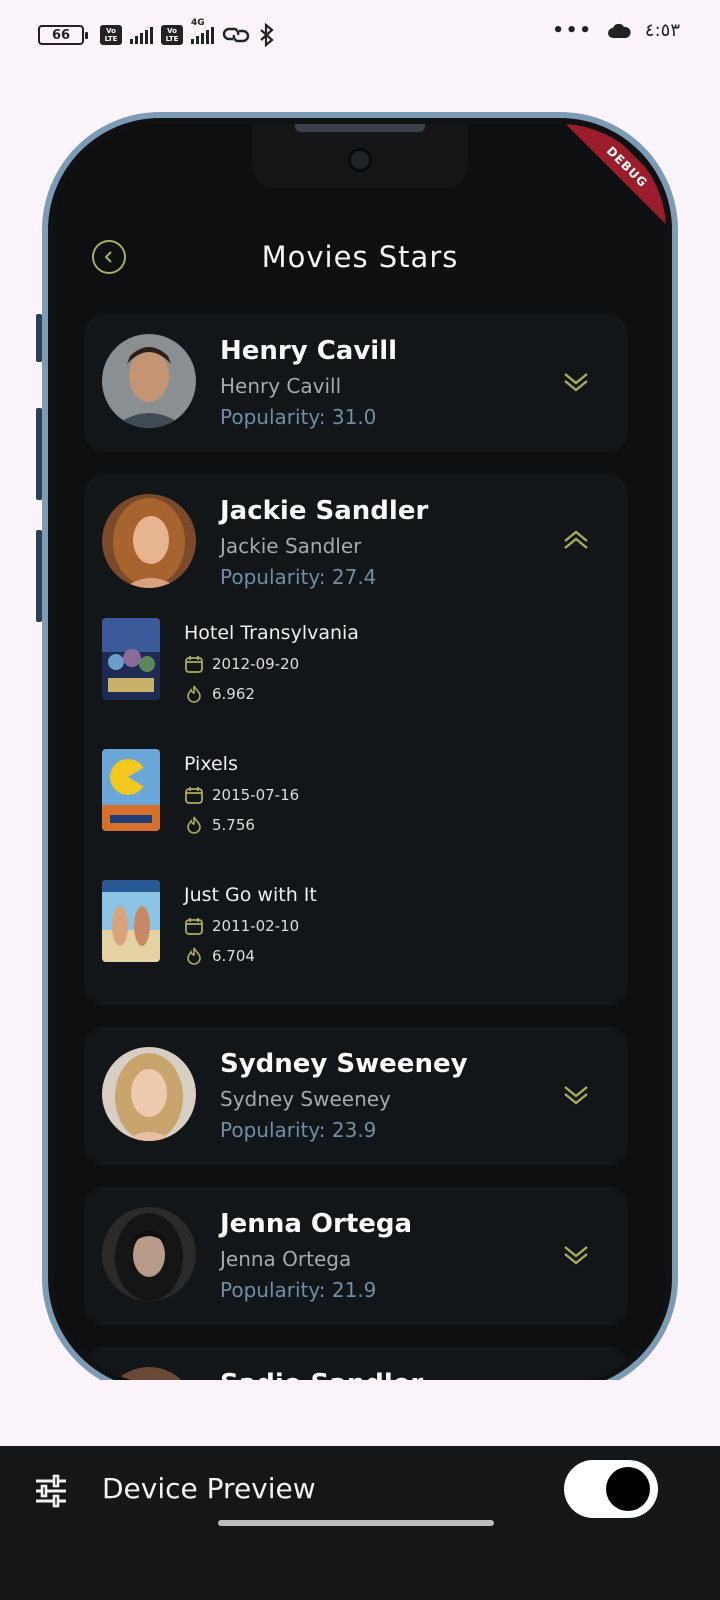 The width and height of the screenshot is (720, 1600). What do you see at coordinates (256, 795) in the screenshot?
I see `movie-release-date: 2015-07-16` at bounding box center [256, 795].